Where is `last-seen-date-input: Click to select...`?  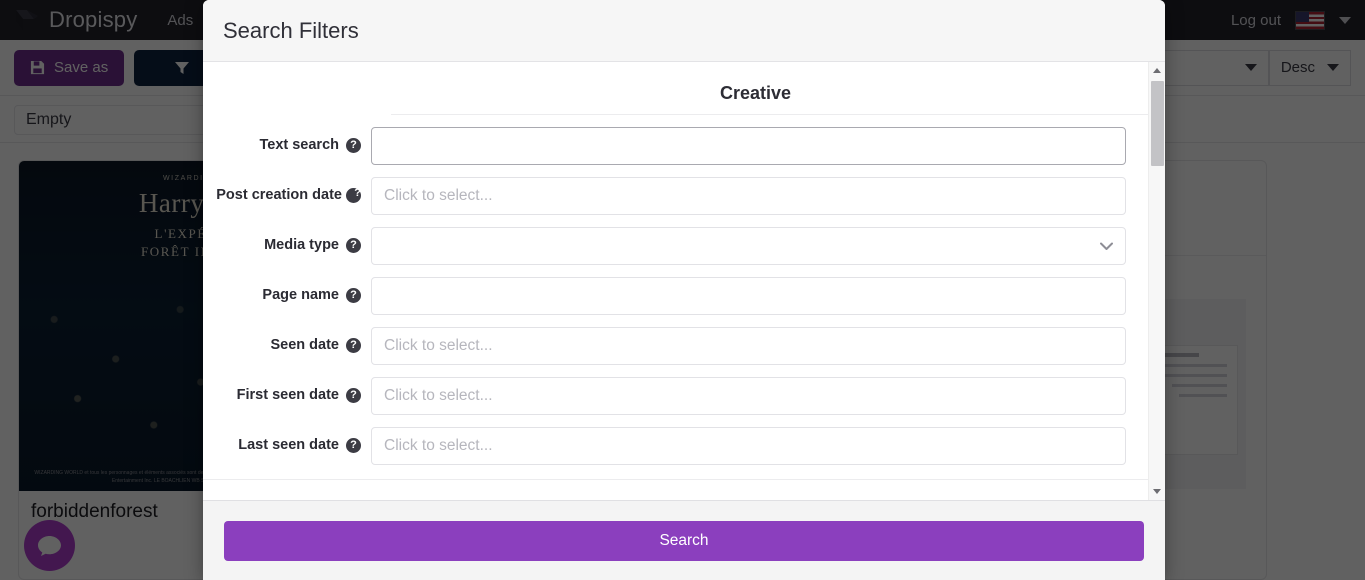
last-seen-date-input: Click to select... is located at coordinates (748, 446).